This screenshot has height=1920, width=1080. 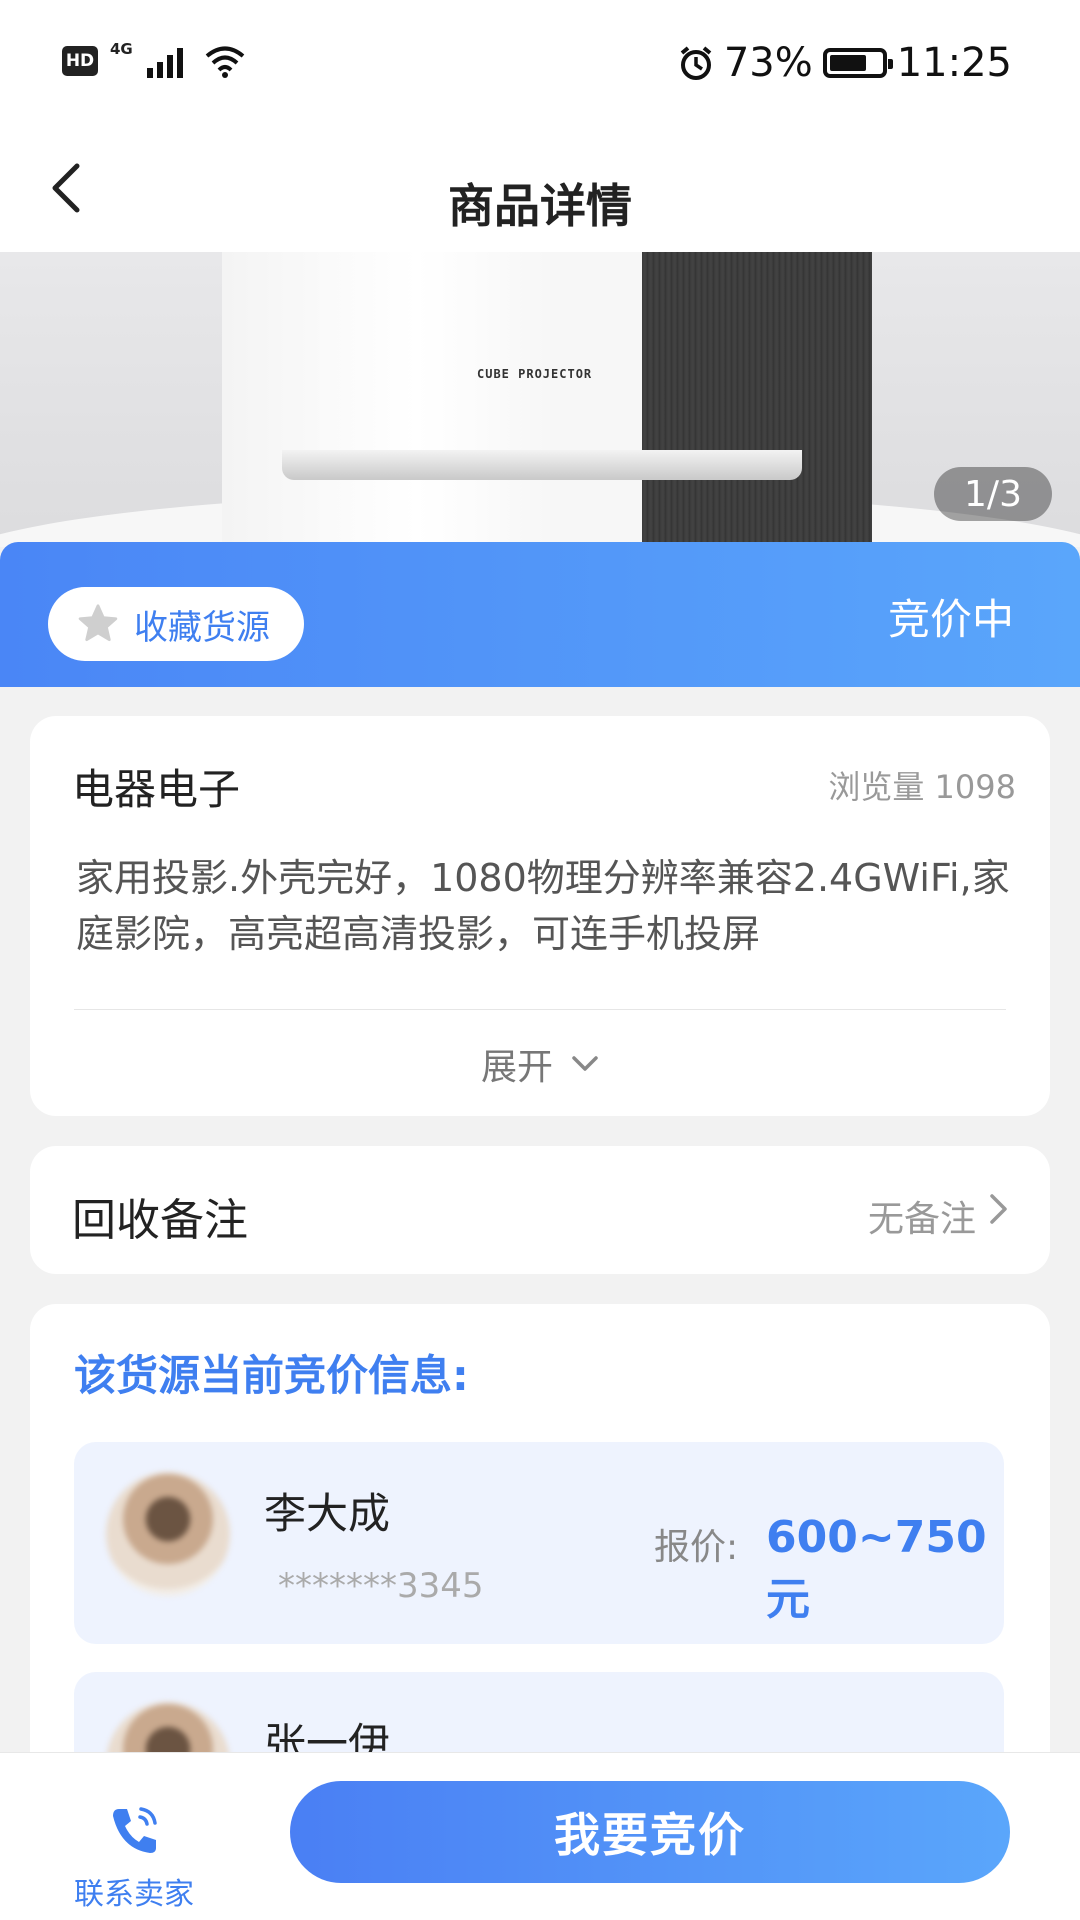 I want to click on product-image-text: CUBE PROJECTOR, so click(x=535, y=374).